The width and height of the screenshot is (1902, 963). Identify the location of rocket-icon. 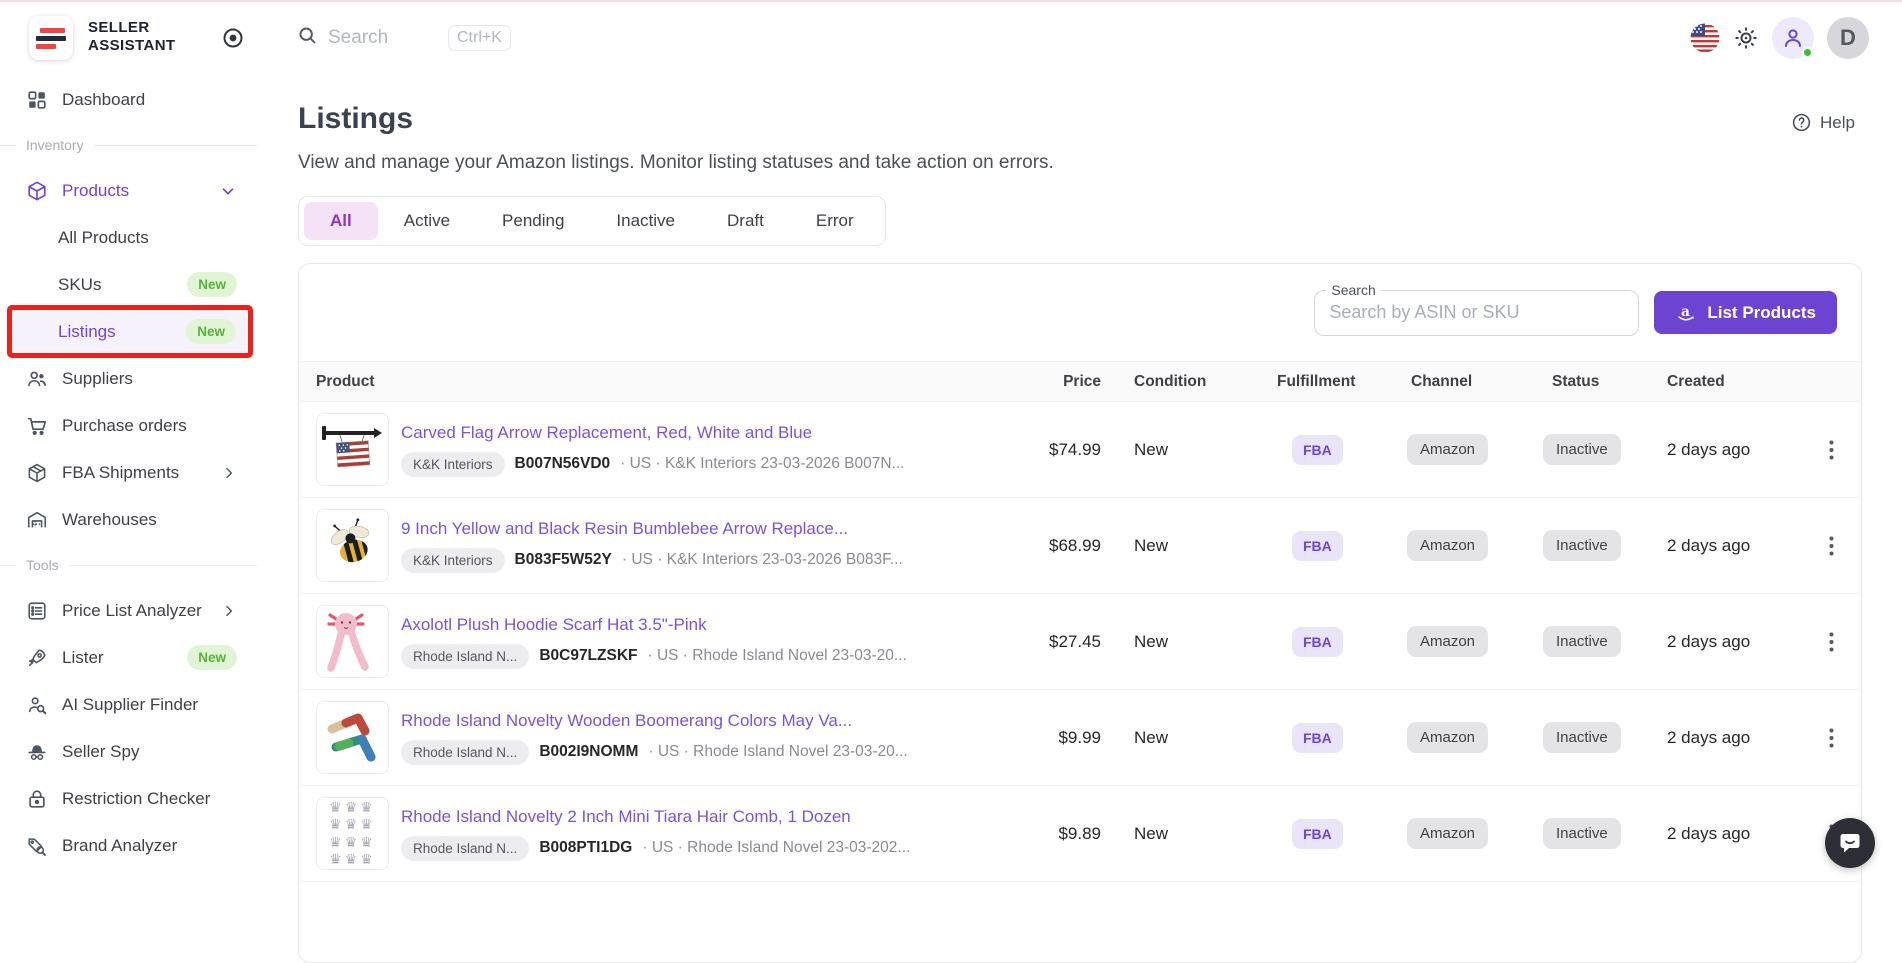
(37, 658).